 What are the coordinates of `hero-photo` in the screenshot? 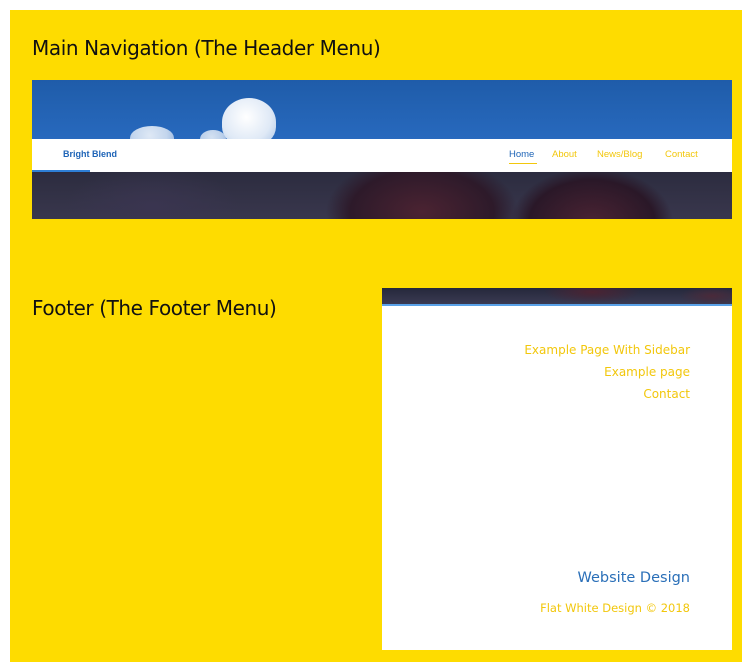 It's located at (382, 195).